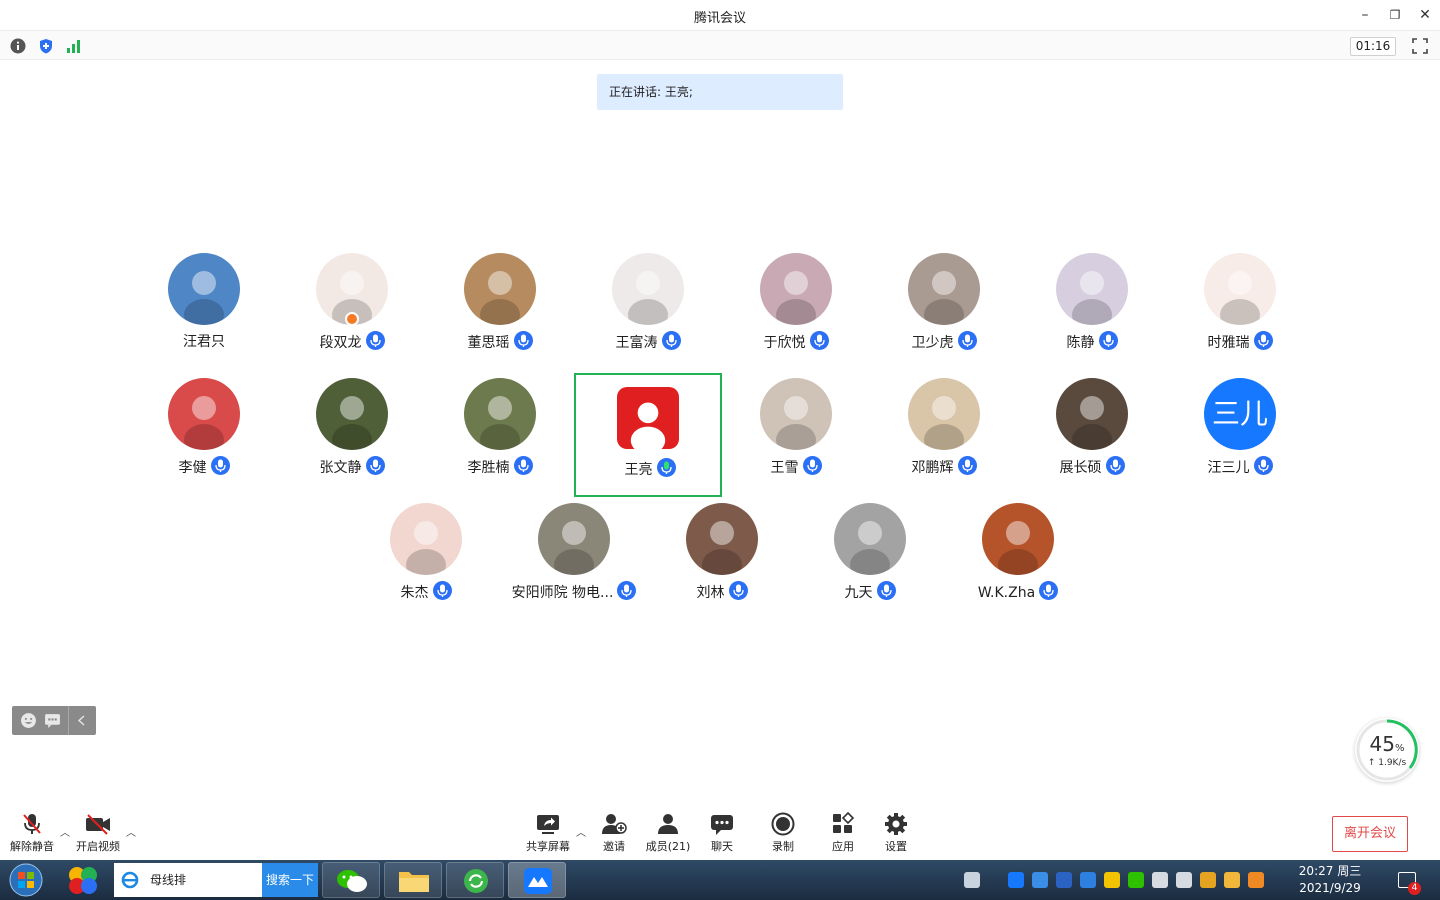  I want to click on chrome-tray-icon, so click(1208, 880).